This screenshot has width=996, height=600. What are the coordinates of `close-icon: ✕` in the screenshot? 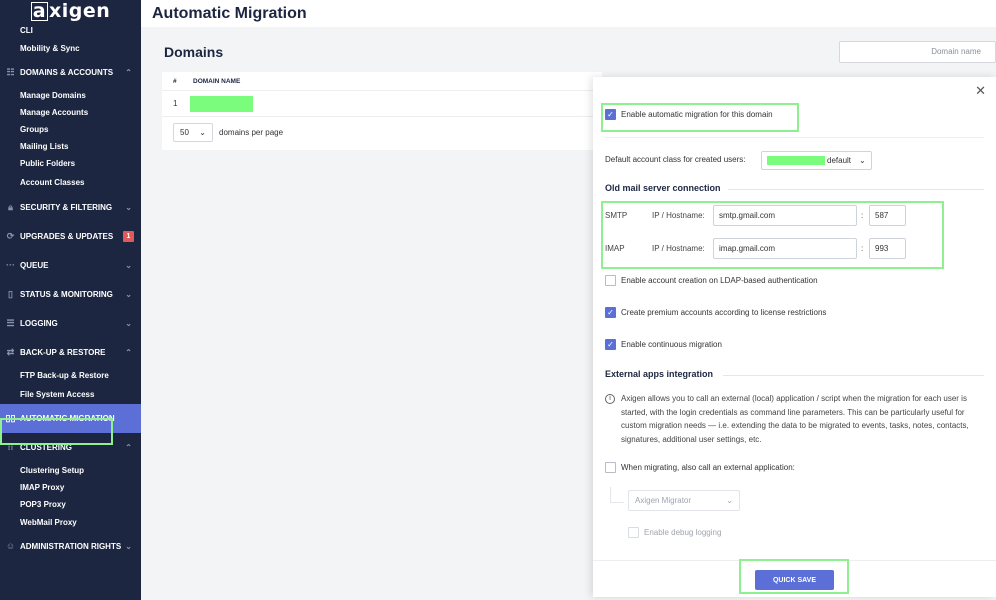 It's located at (980, 91).